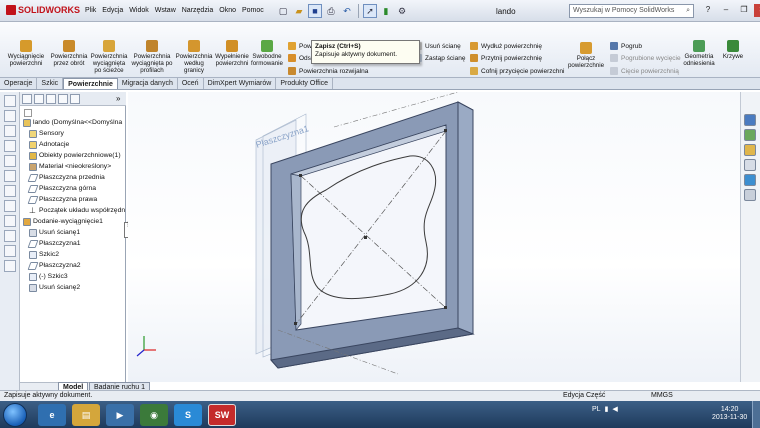  What do you see at coordinates (77, 211) in the screenshot?
I see `tree-item-origin: ⊥ Początek układu współrzędn` at bounding box center [77, 211].